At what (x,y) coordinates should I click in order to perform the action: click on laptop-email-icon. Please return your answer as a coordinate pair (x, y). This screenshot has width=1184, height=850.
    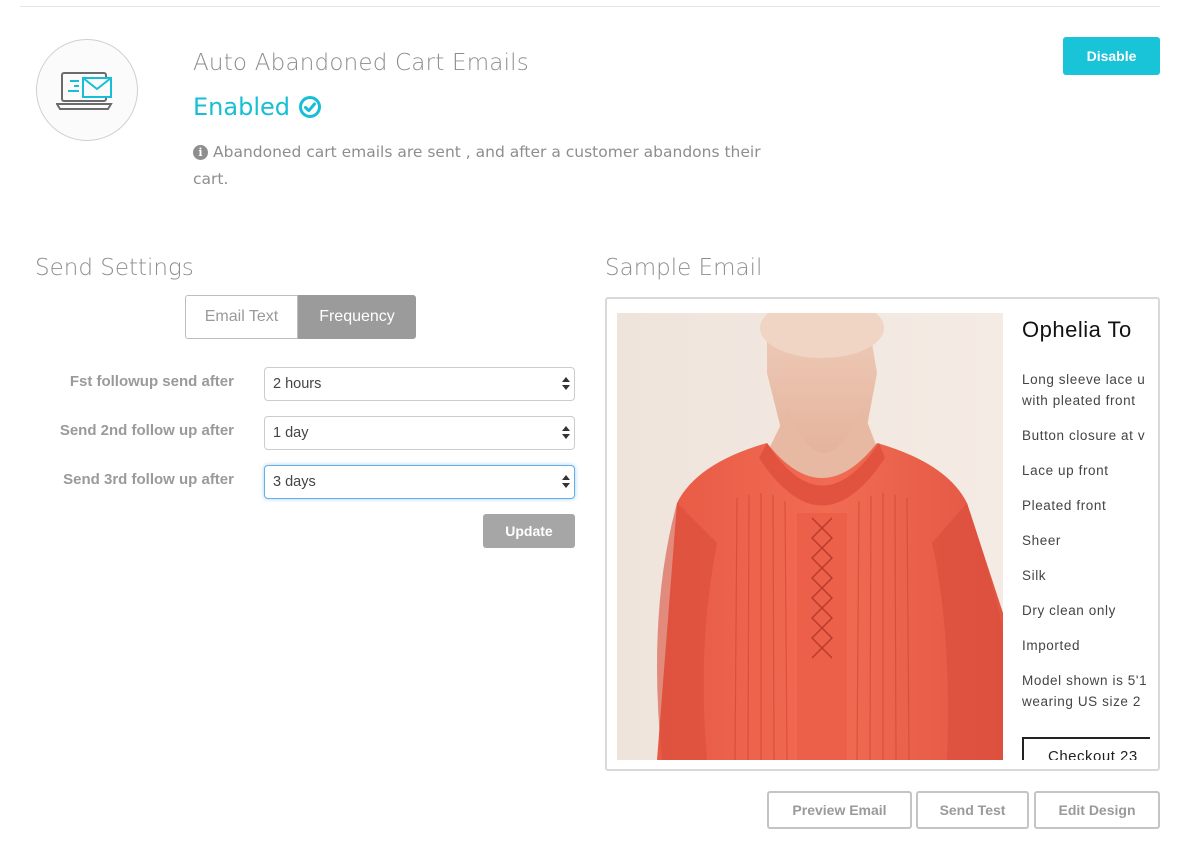
    Looking at the image, I should click on (87, 90).